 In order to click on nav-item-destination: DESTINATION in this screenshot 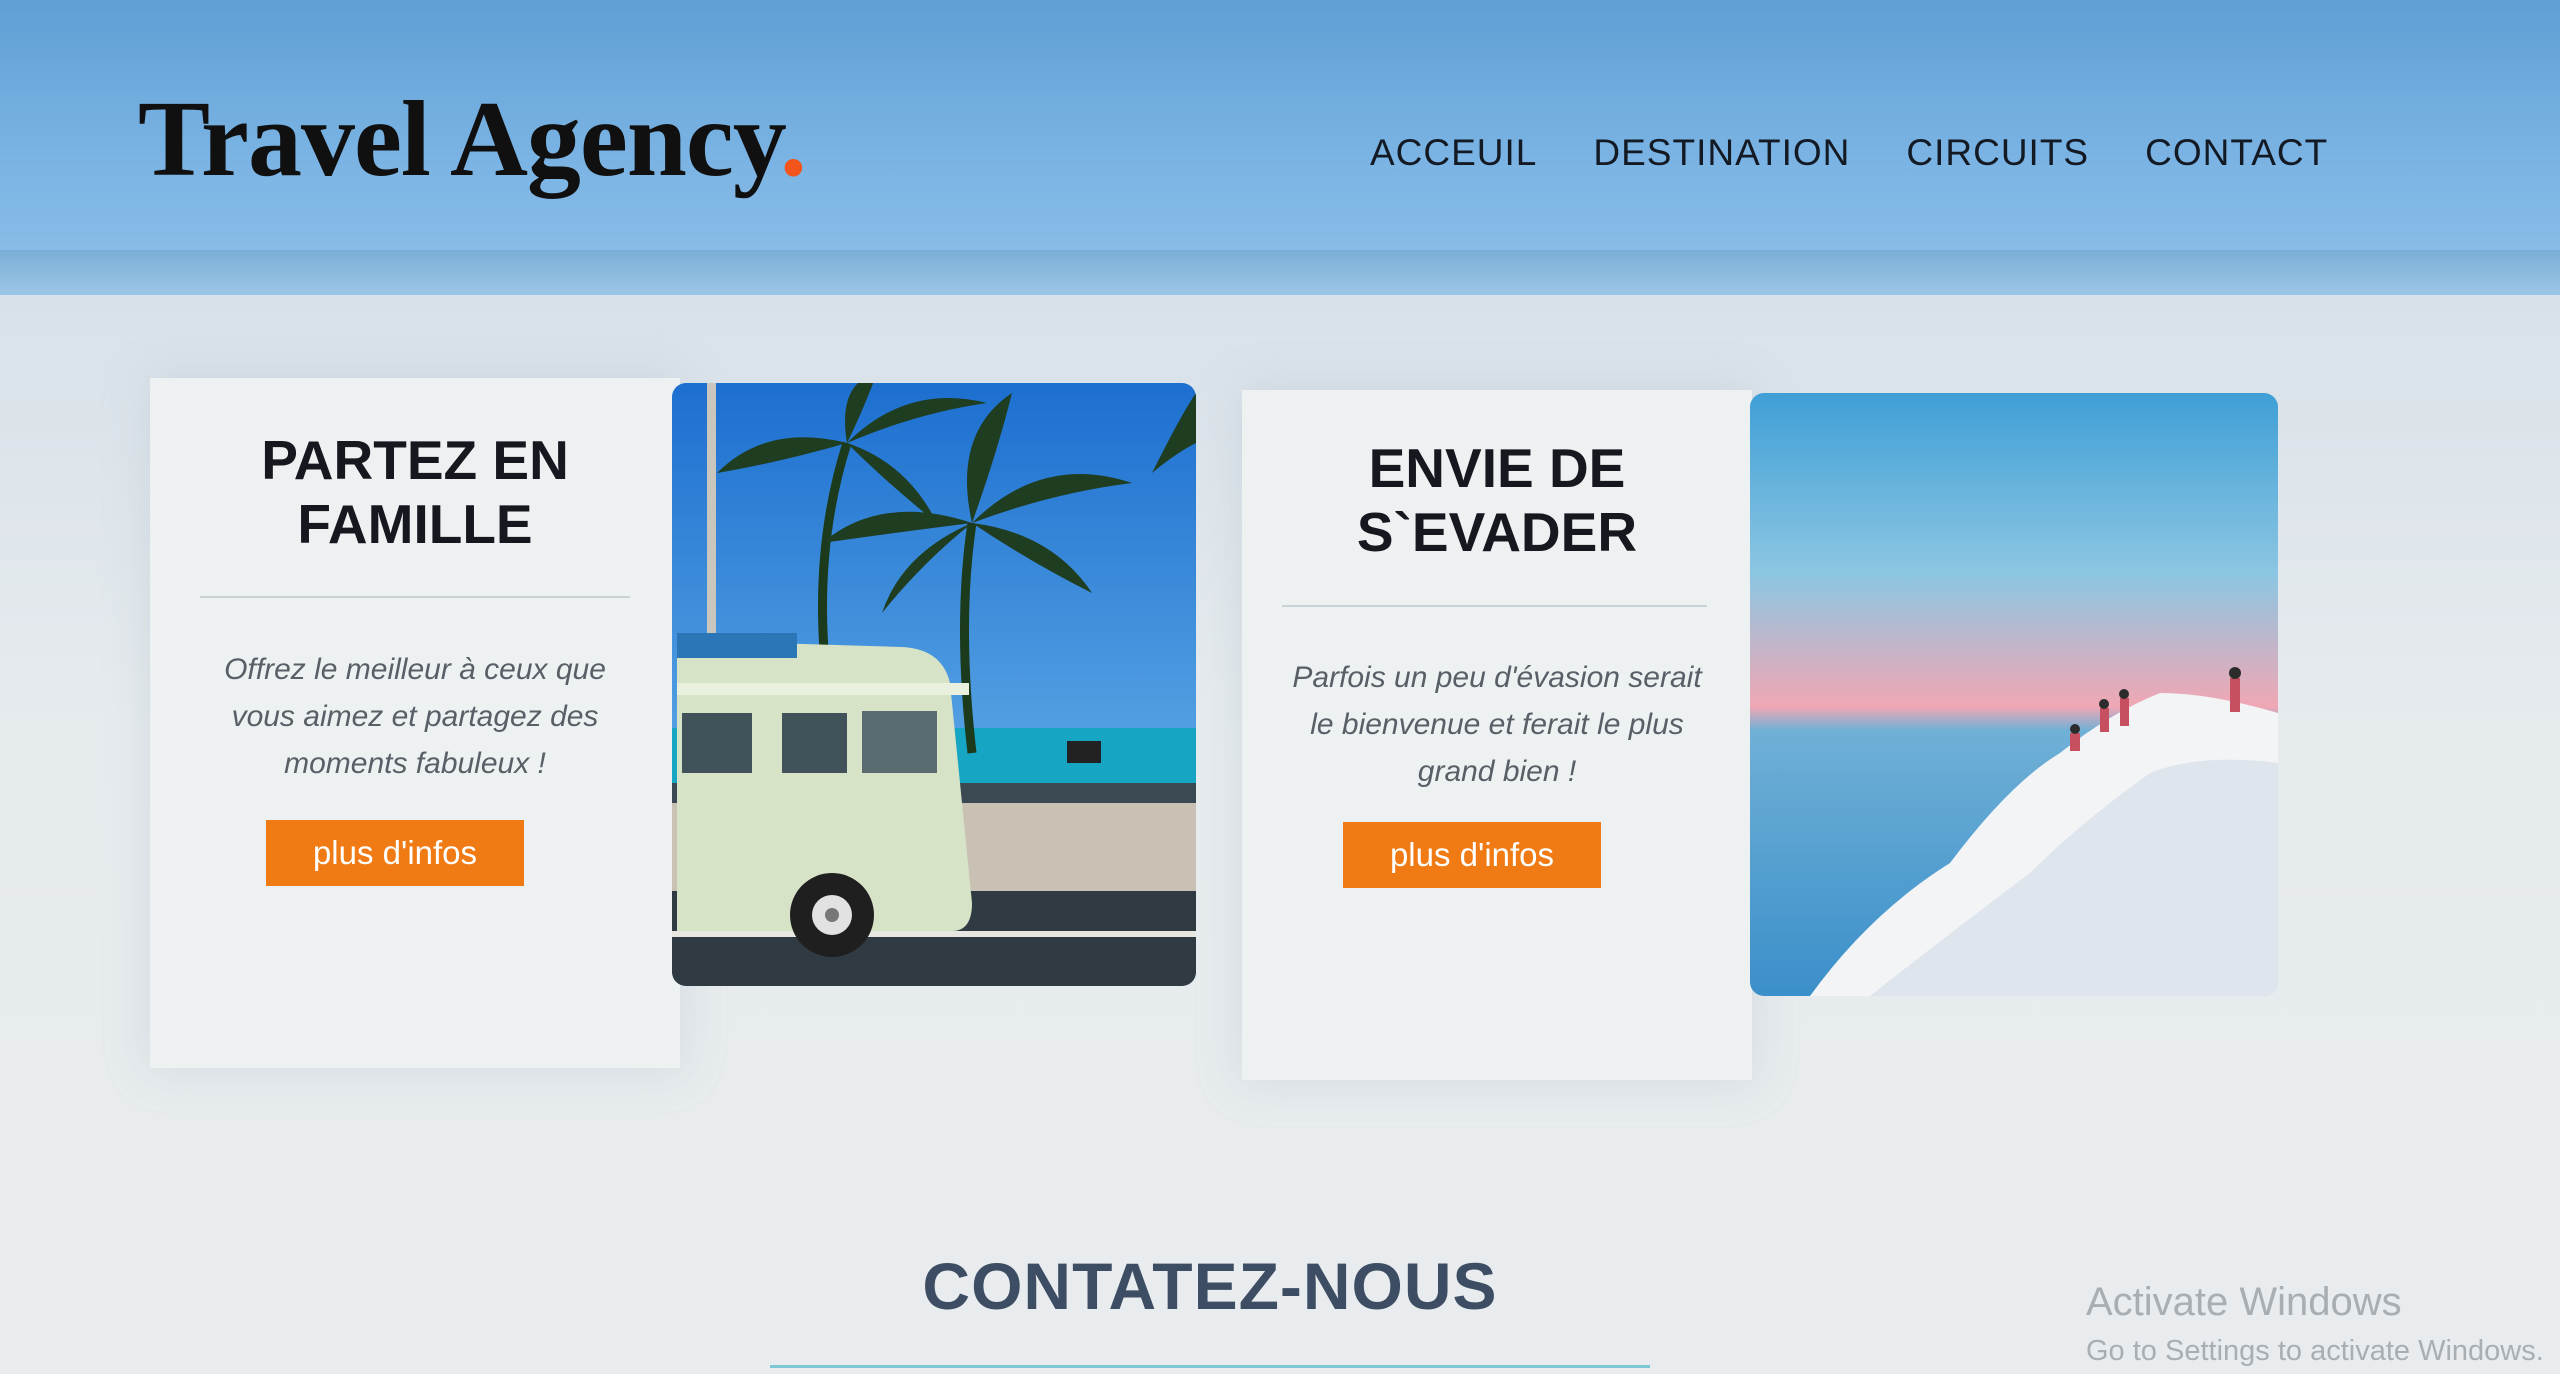, I will do `click(1721, 153)`.